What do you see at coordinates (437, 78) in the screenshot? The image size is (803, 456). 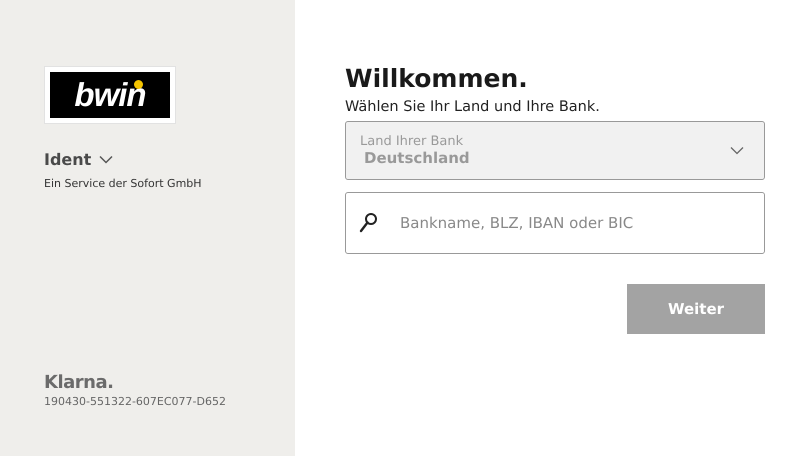 I see `page-title: Willkommen.` at bounding box center [437, 78].